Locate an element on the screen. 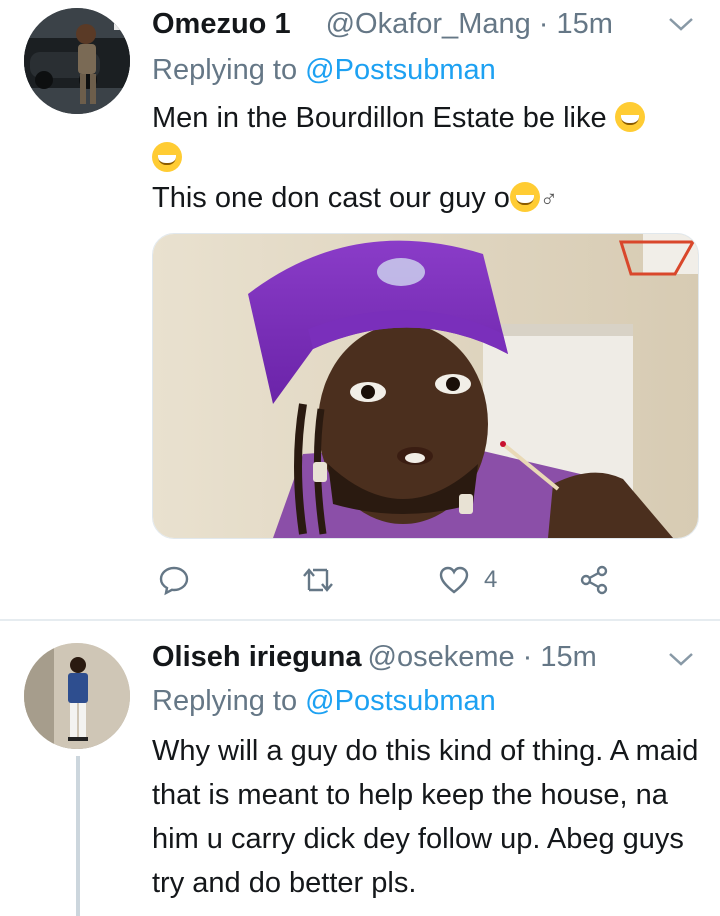 Image resolution: width=720 pixels, height=916 pixels. share-icon is located at coordinates (594, 580).